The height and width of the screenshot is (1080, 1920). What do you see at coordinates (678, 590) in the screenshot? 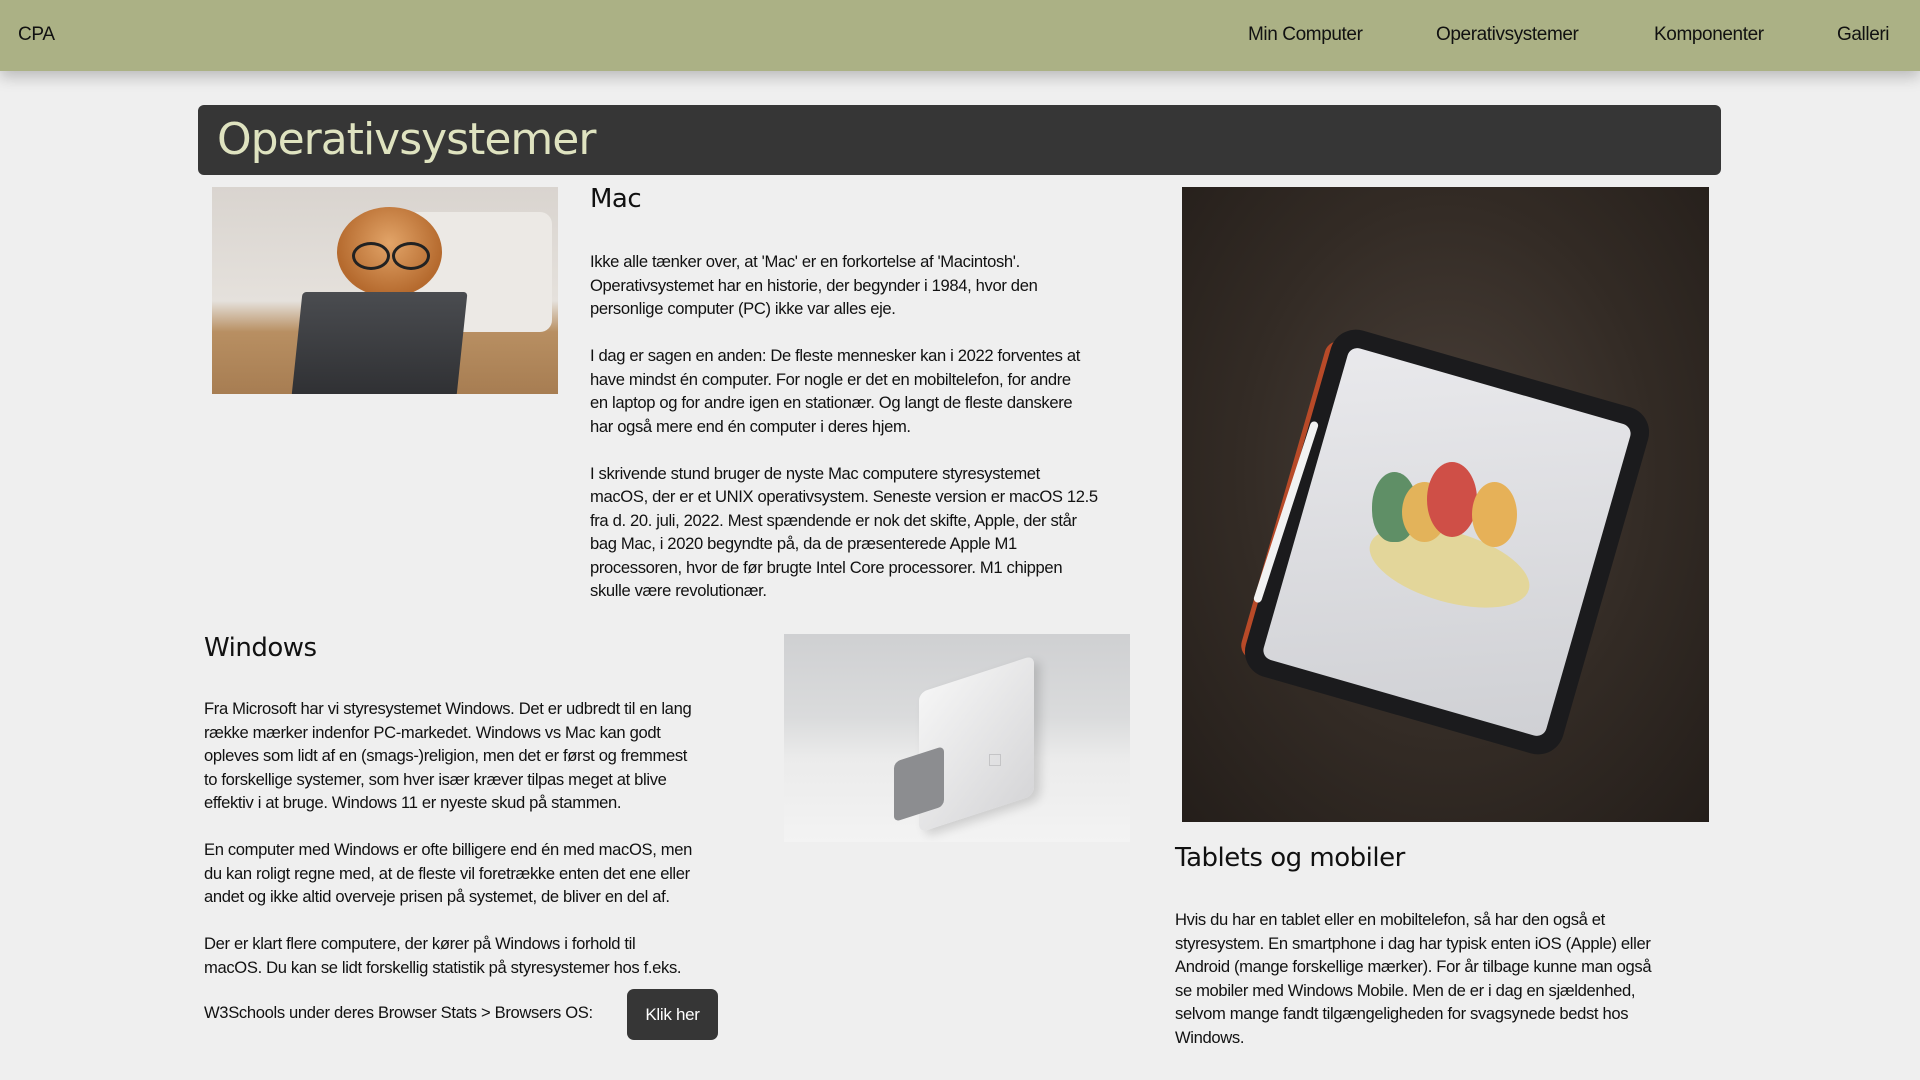
I see `text-line: skulle være revolutionær.` at bounding box center [678, 590].